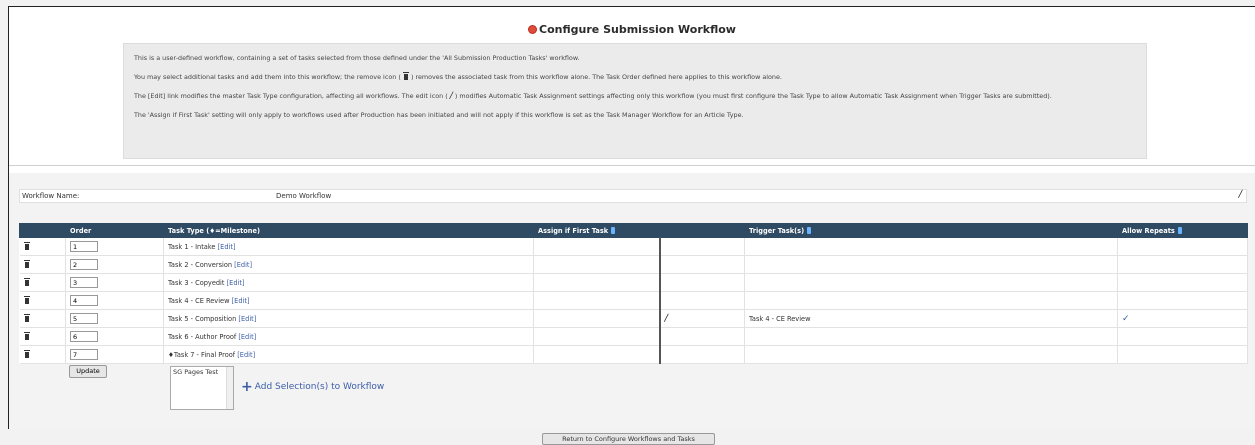 Image resolution: width=1255 pixels, height=445 pixels. Describe the element at coordinates (628, 439) in the screenshot. I see `return-button: Return to Configure Workflows and Tasks` at that location.